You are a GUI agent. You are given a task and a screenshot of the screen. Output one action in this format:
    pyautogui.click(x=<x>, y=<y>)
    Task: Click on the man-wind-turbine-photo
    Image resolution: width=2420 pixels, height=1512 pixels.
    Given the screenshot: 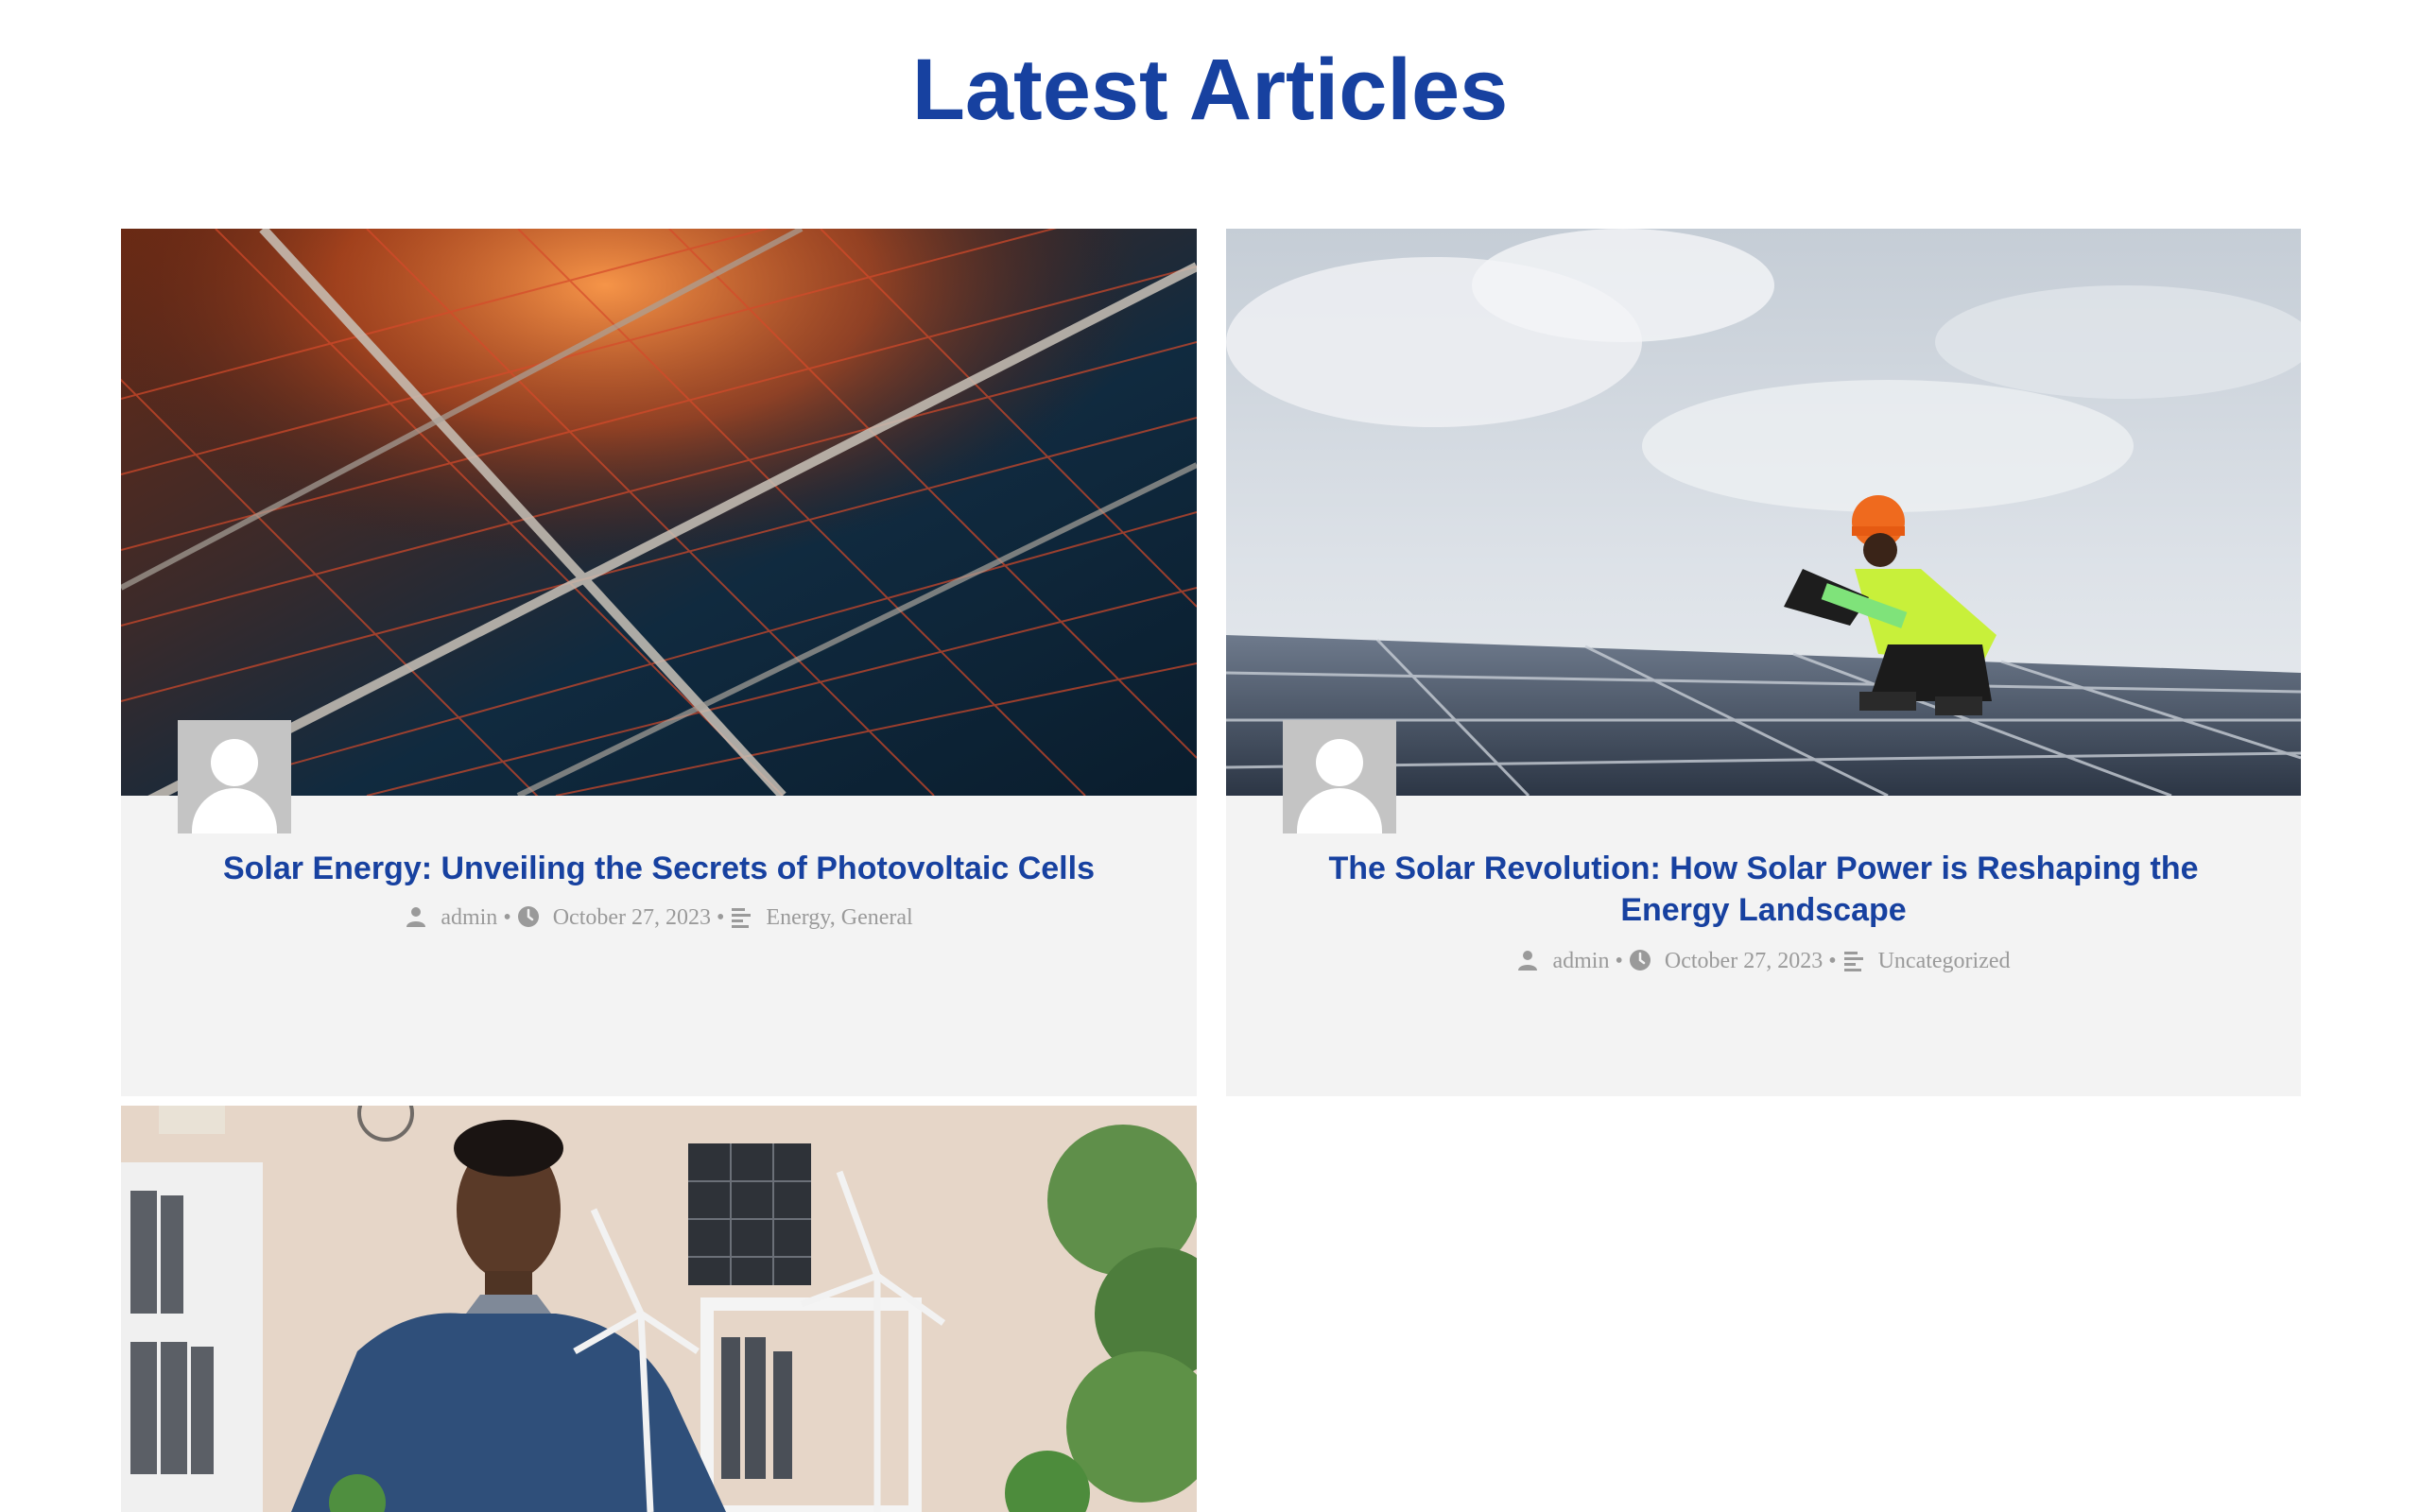 What is the action you would take?
    pyautogui.click(x=659, y=1309)
    